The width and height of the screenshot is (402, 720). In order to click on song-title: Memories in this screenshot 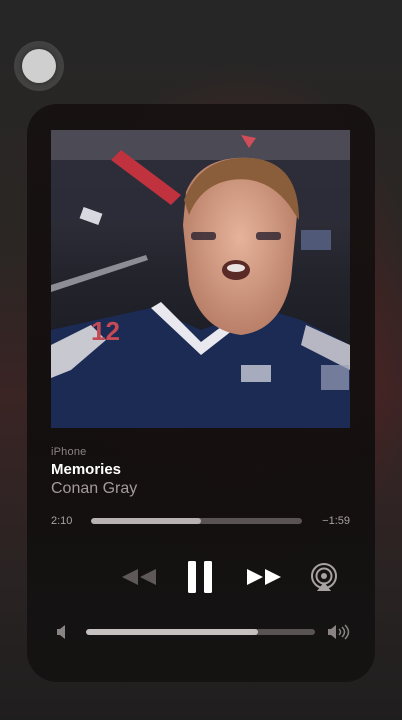, I will do `click(86, 469)`.